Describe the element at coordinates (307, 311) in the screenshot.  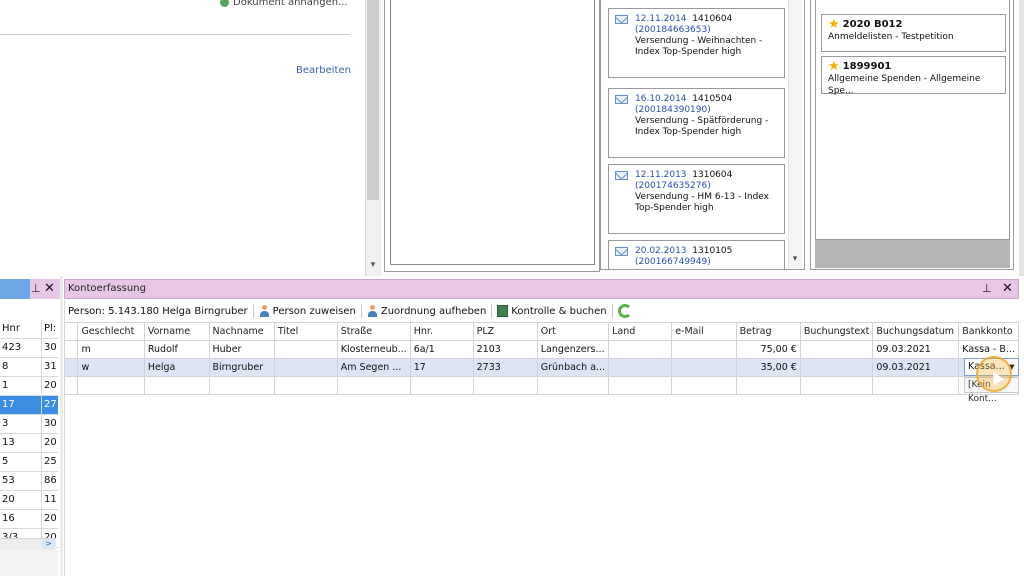
I see `assign-person-button: Person zuweisen` at that location.